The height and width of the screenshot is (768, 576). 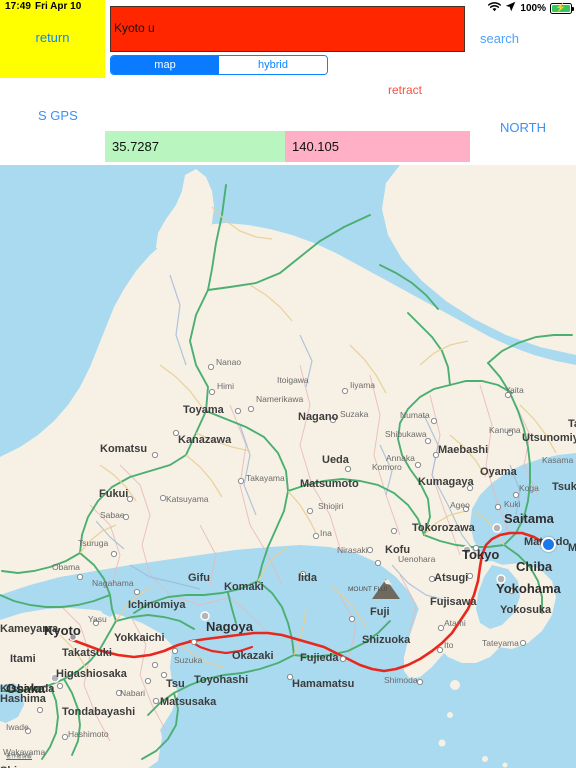 What do you see at coordinates (205, 440) in the screenshot?
I see `svg-text: Kanazawa` at bounding box center [205, 440].